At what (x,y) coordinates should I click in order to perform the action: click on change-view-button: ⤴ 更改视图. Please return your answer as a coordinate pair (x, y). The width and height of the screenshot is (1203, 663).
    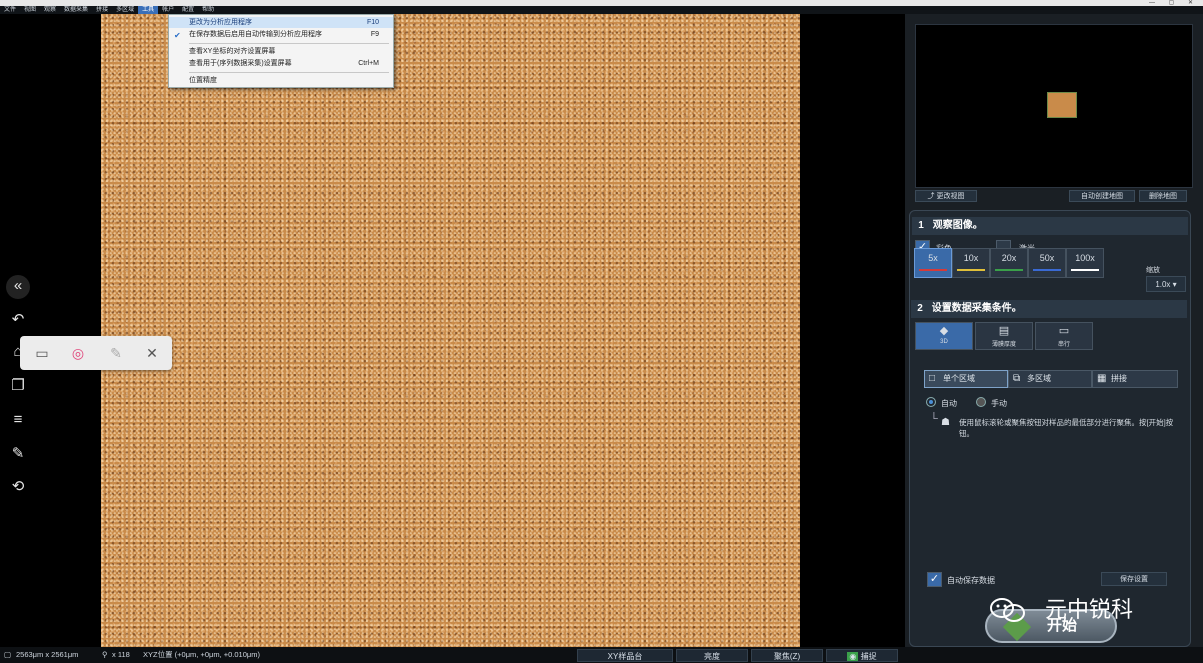
    Looking at the image, I should click on (946, 196).